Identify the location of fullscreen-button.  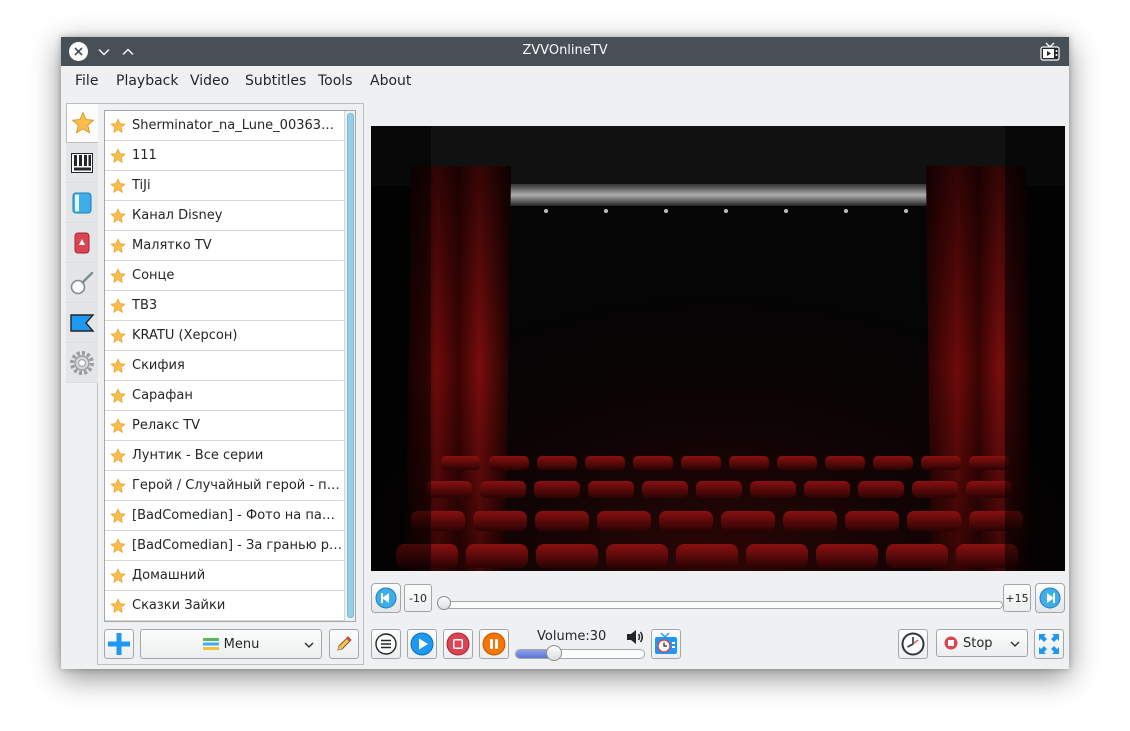
(1049, 644).